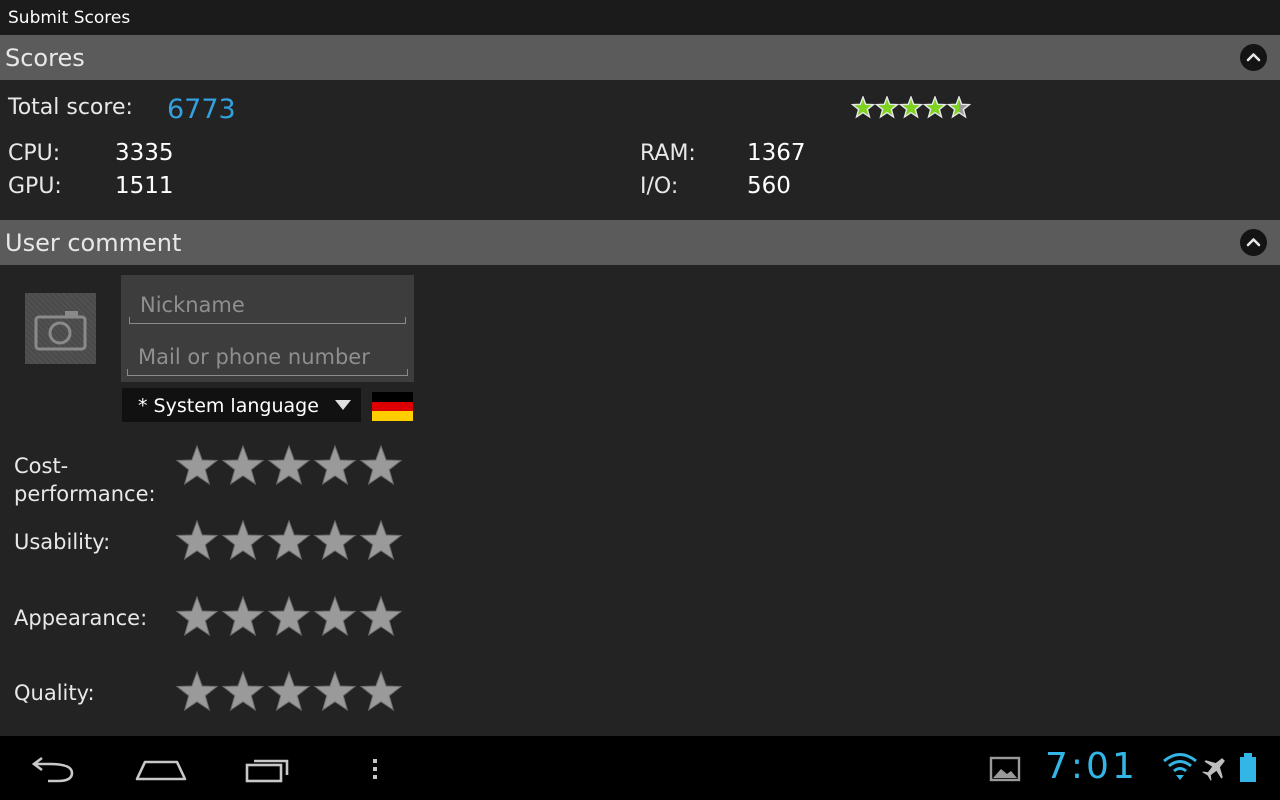  What do you see at coordinates (35, 186) in the screenshot?
I see `gpu-label: GPU:` at bounding box center [35, 186].